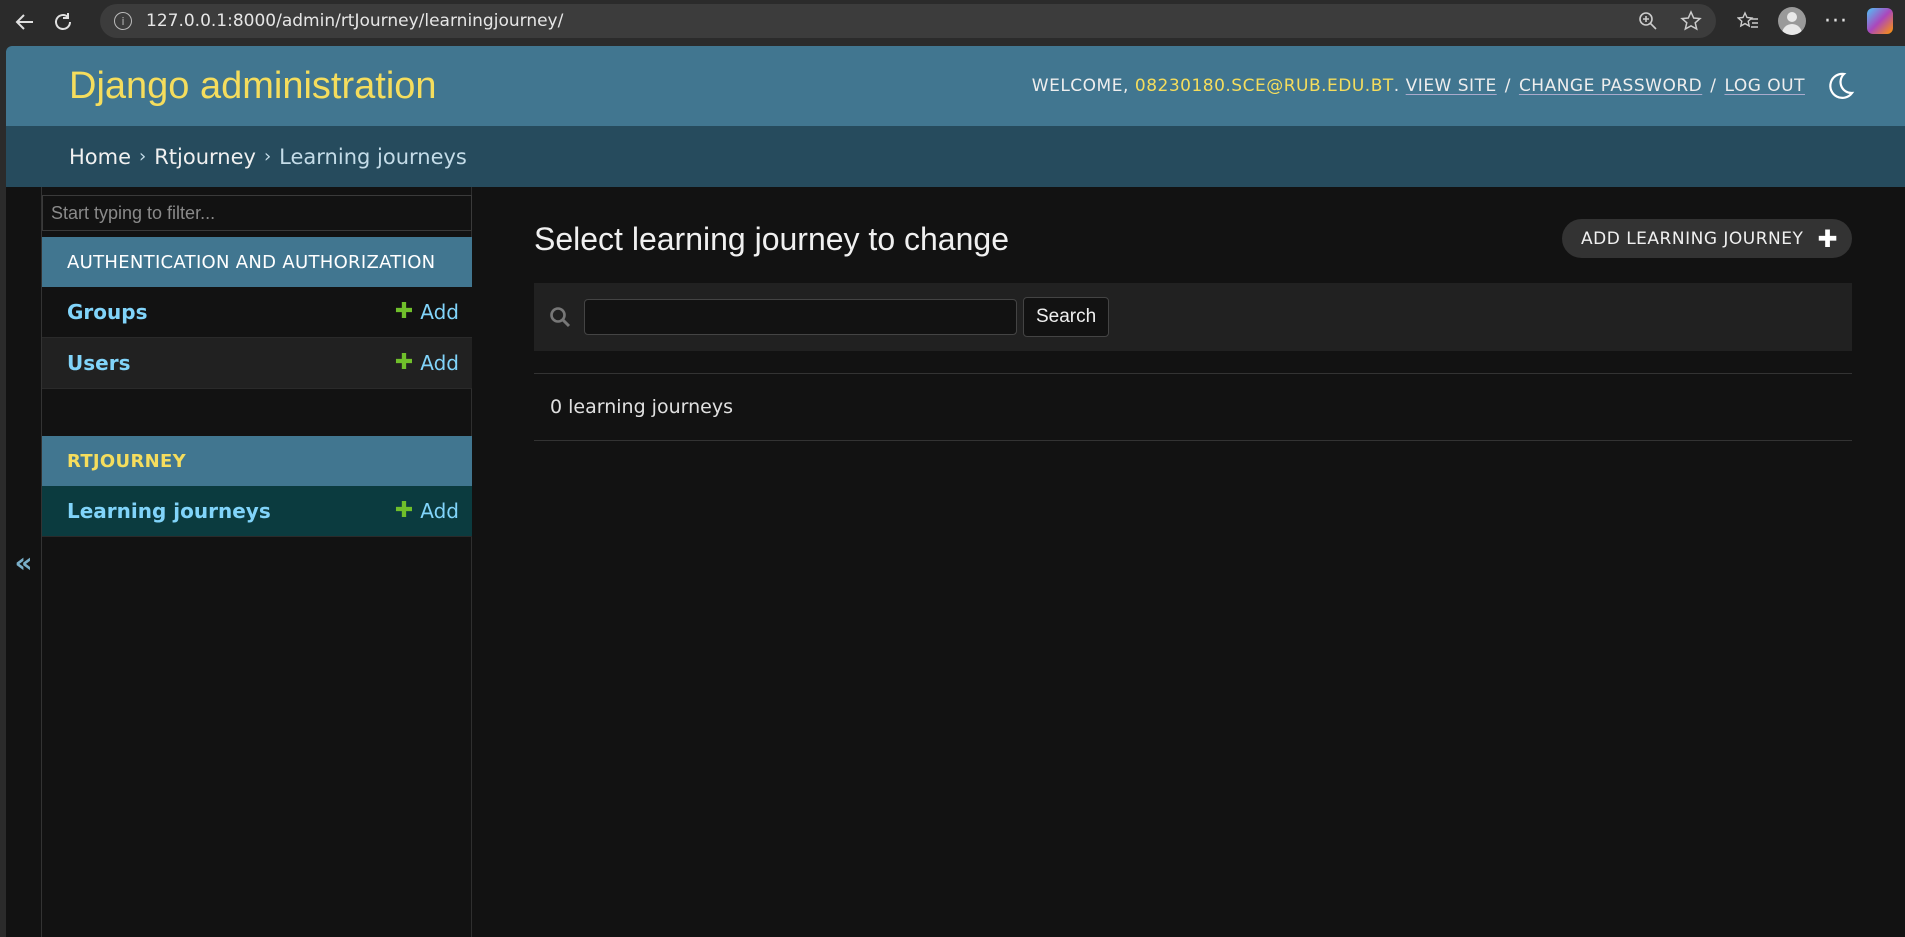 The height and width of the screenshot is (937, 1905). I want to click on search-icon, so click(560, 317).